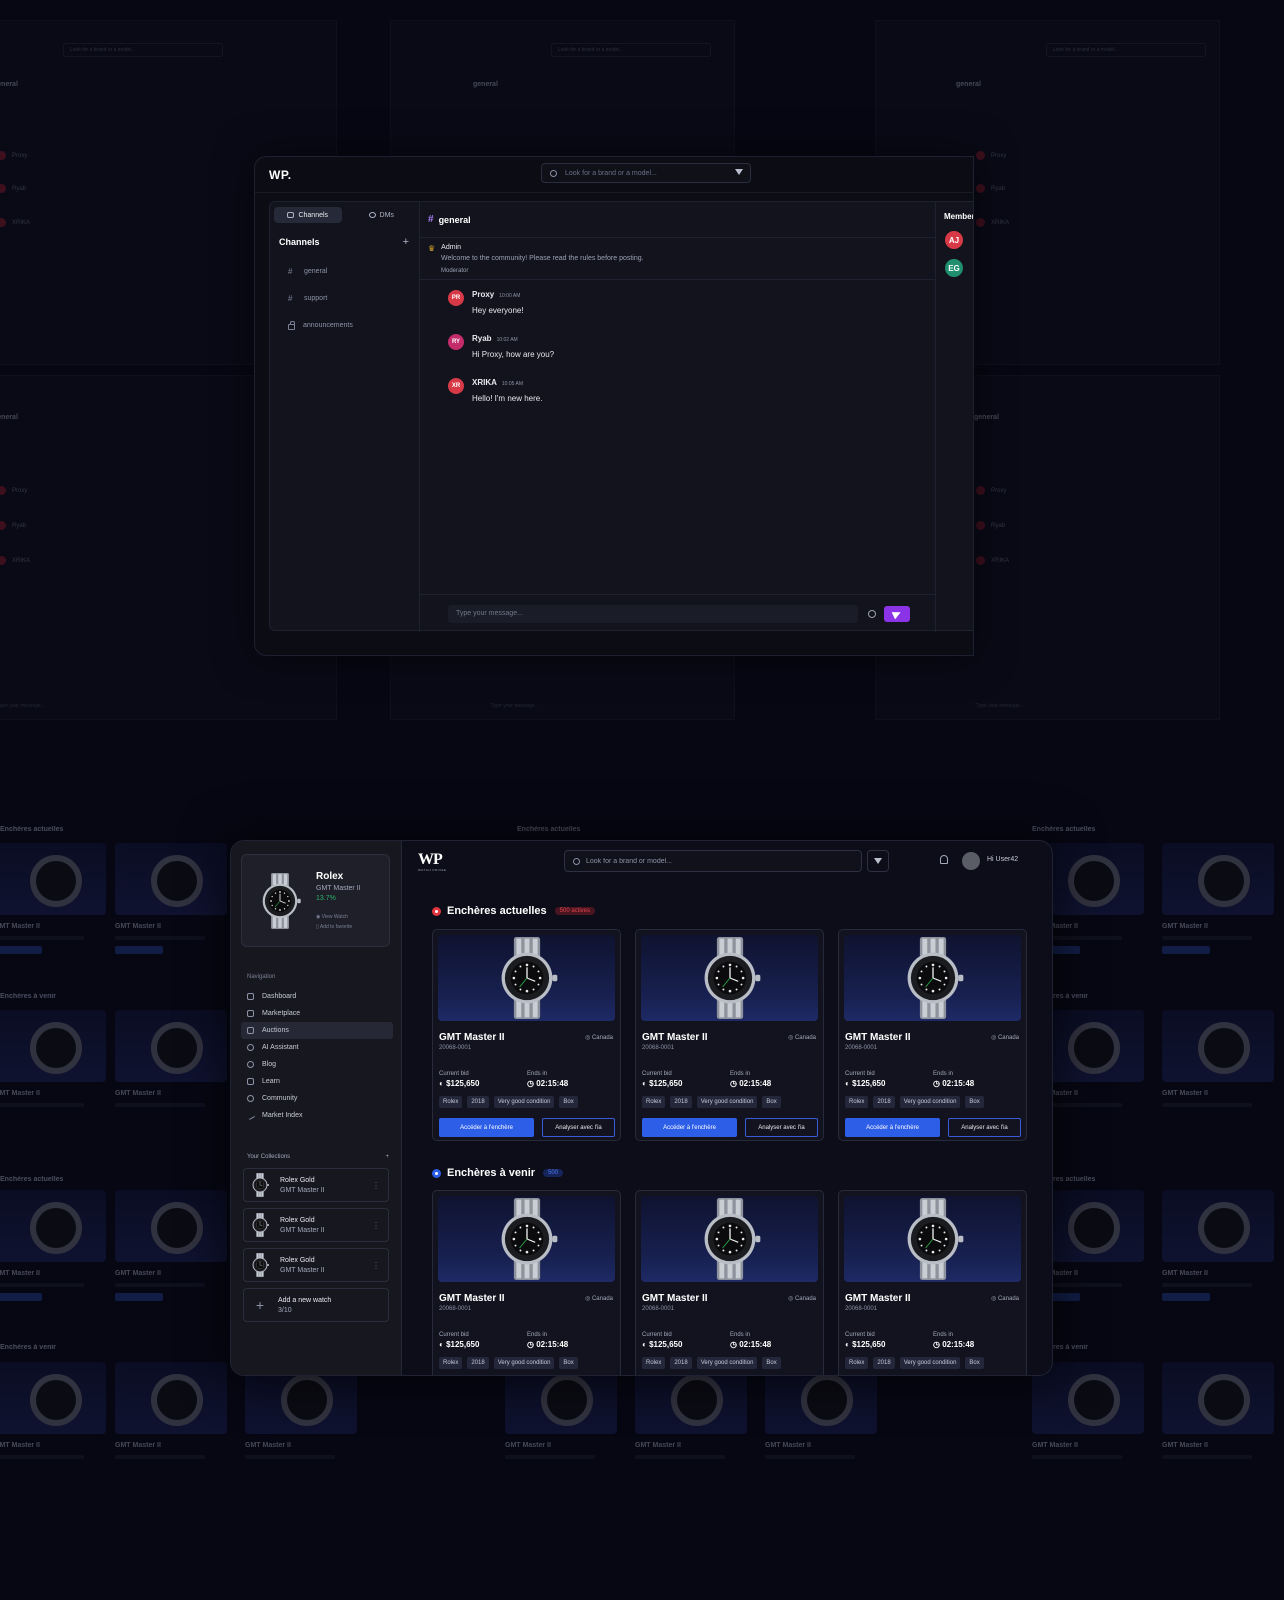 The image size is (1284, 1600). I want to click on channel-item-support: # support, so click(344, 298).